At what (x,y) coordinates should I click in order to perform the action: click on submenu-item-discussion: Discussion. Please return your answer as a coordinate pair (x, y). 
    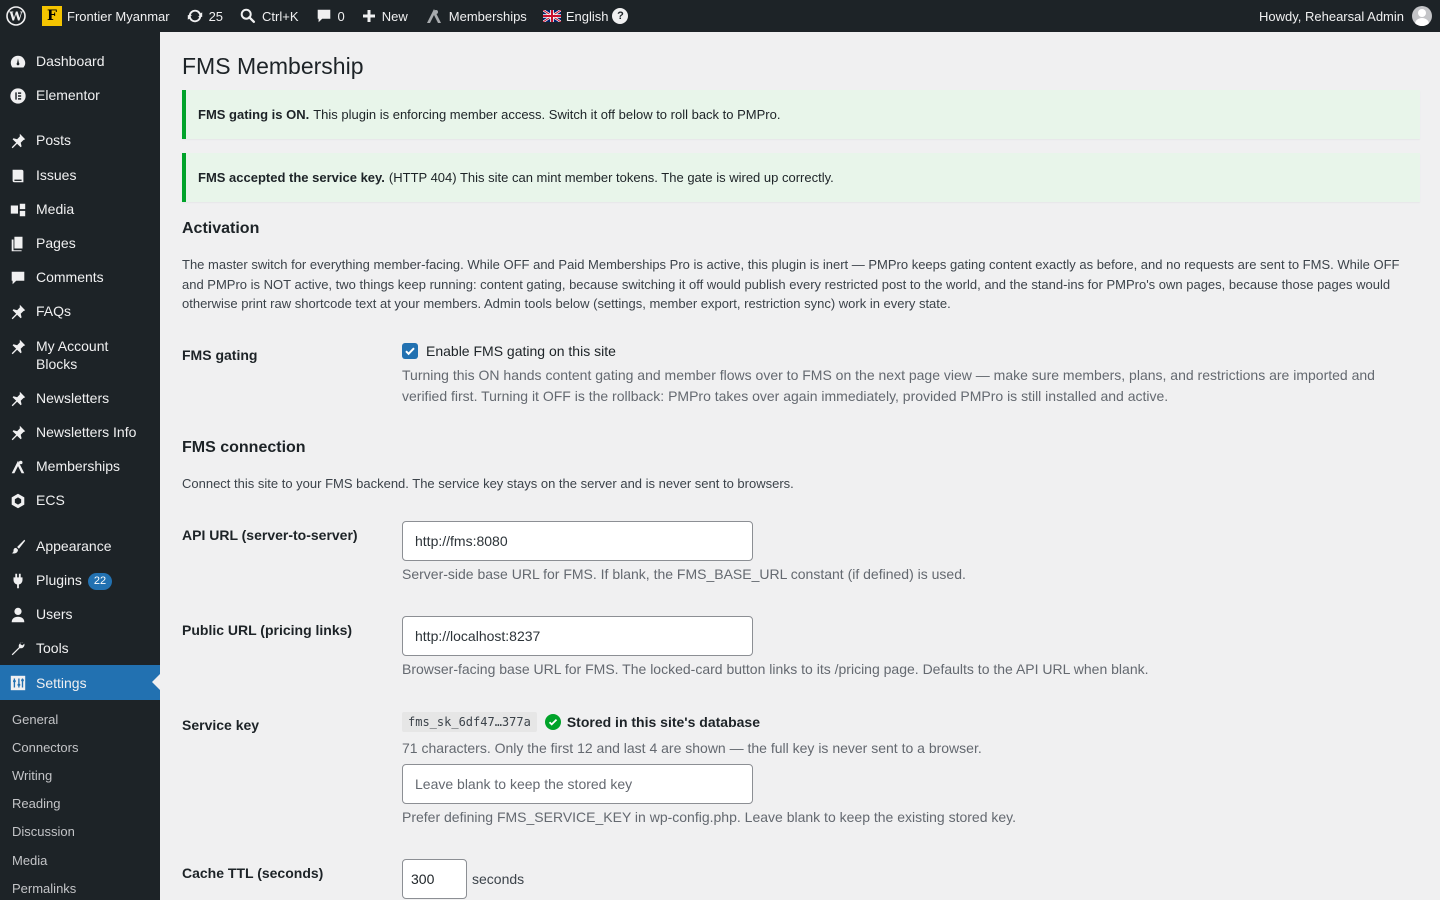
    Looking at the image, I should click on (43, 831).